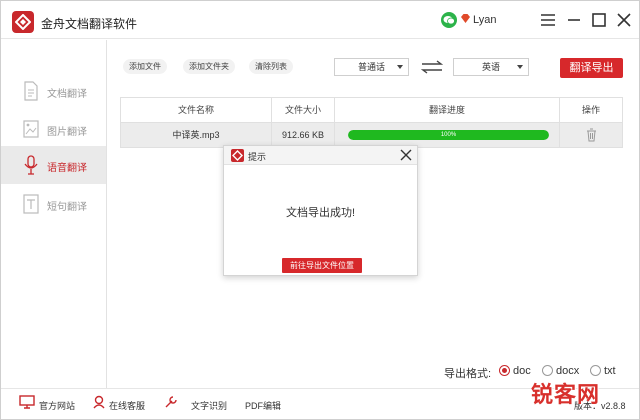  I want to click on radio-docx-label: docx, so click(567, 371).